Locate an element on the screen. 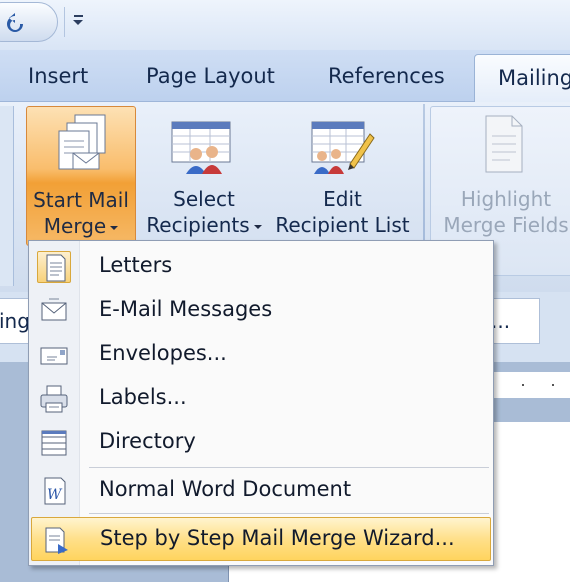 This screenshot has height=582, width=570. directory-list-icon is located at coordinates (54, 443).